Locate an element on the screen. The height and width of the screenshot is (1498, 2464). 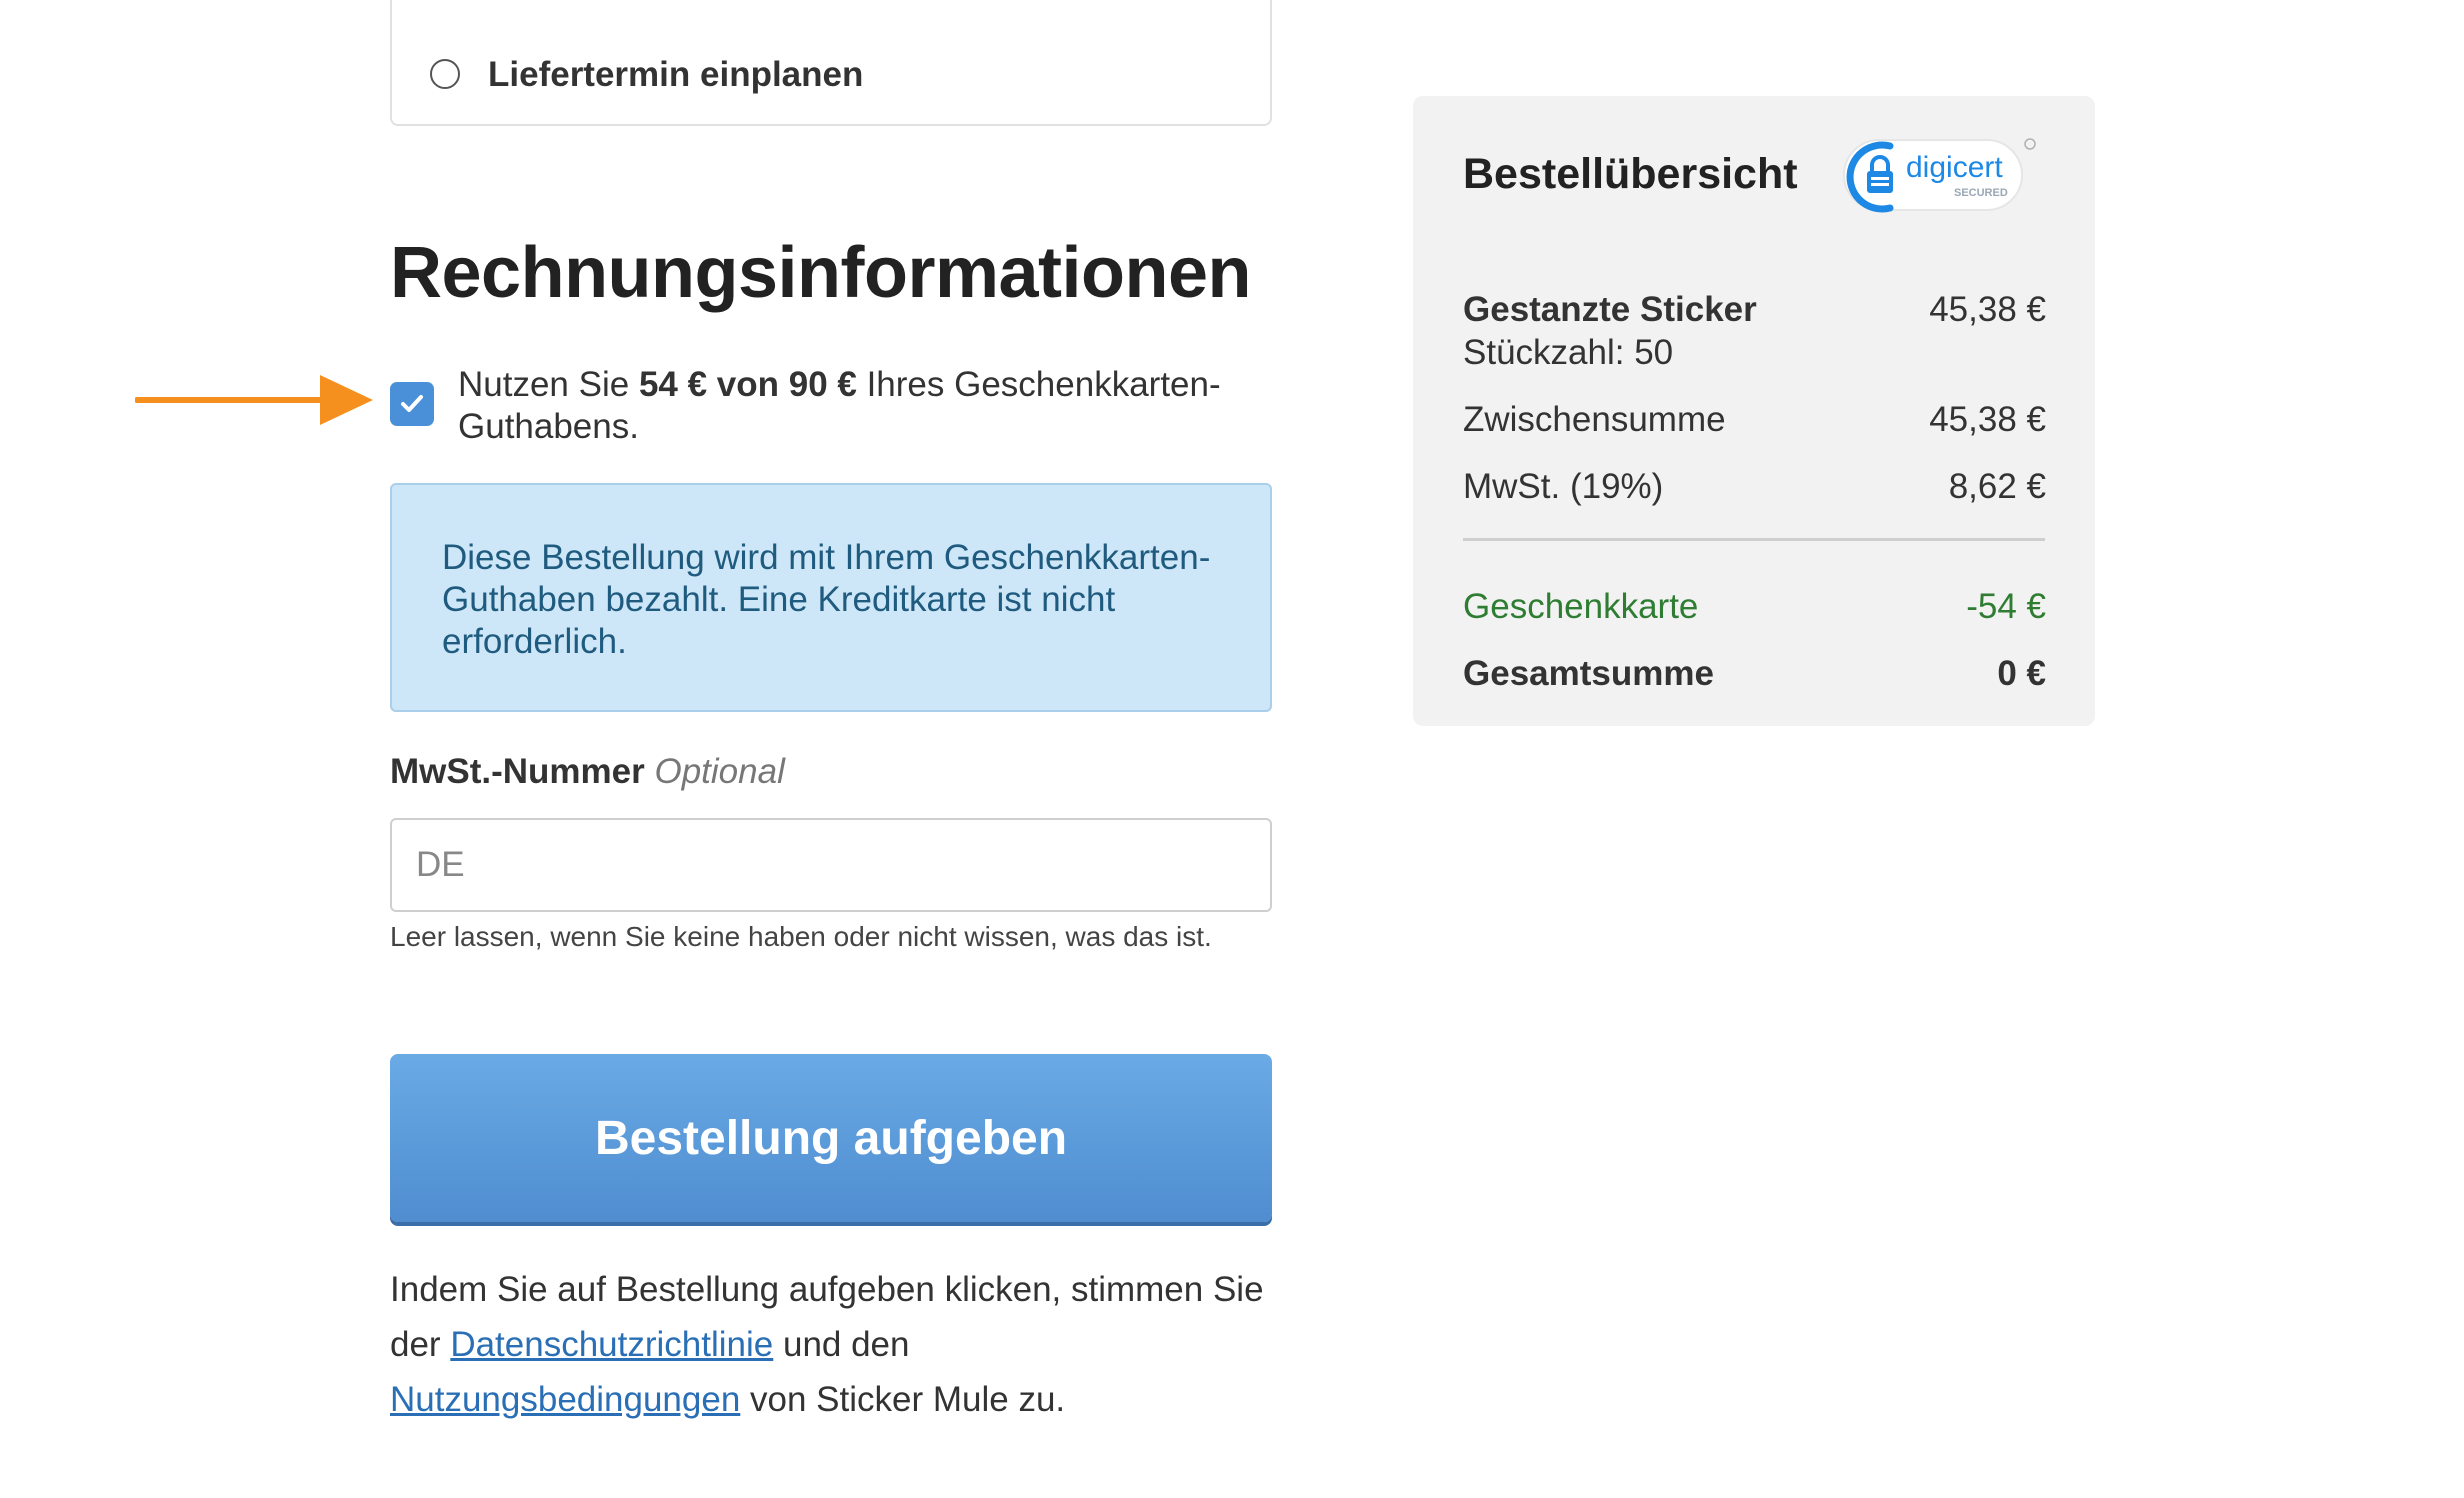
summary-divider is located at coordinates (1754, 539).